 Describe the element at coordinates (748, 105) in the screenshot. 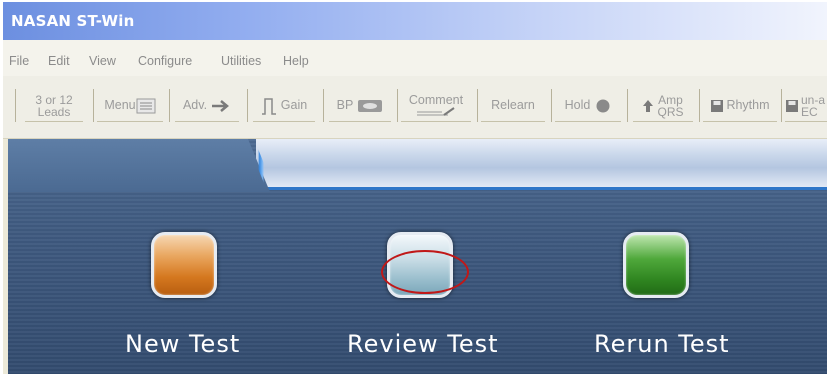

I see `rhythm-button-label: Rhythm` at that location.